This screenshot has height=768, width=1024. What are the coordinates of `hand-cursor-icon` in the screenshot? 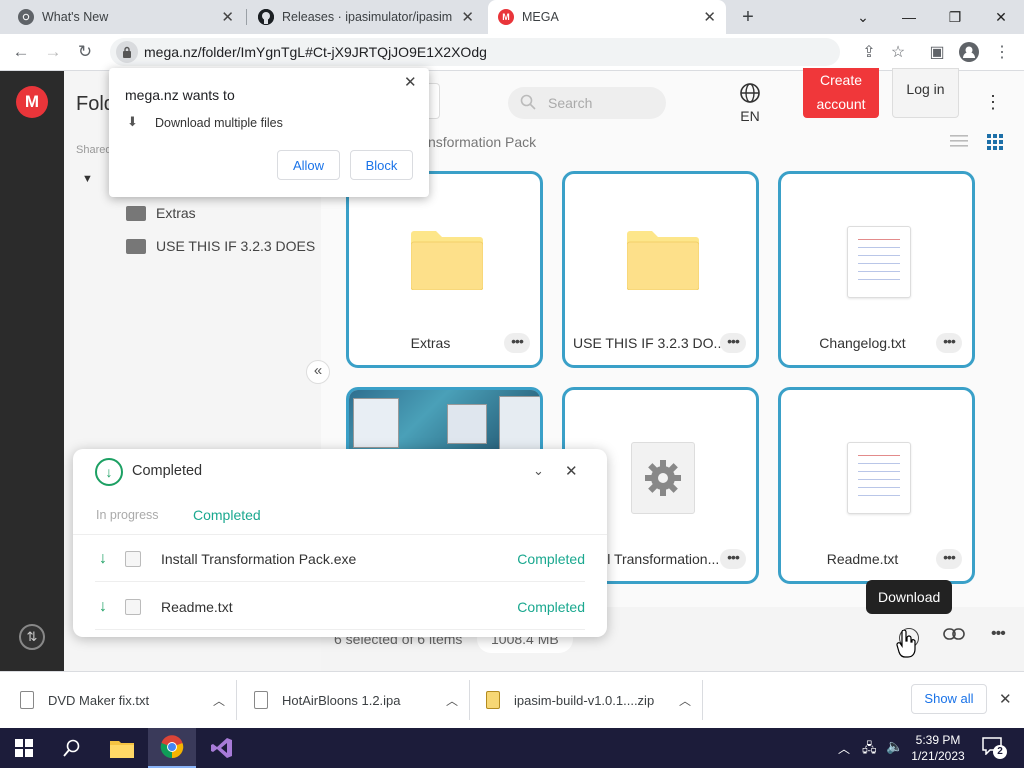 It's located at (906, 645).